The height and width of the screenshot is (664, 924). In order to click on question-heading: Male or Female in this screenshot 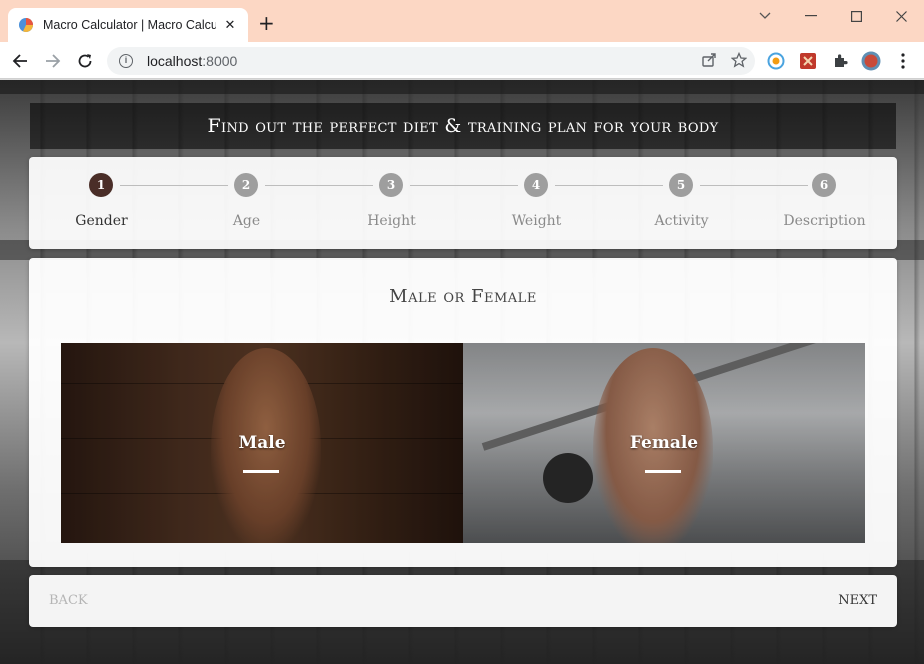, I will do `click(463, 296)`.